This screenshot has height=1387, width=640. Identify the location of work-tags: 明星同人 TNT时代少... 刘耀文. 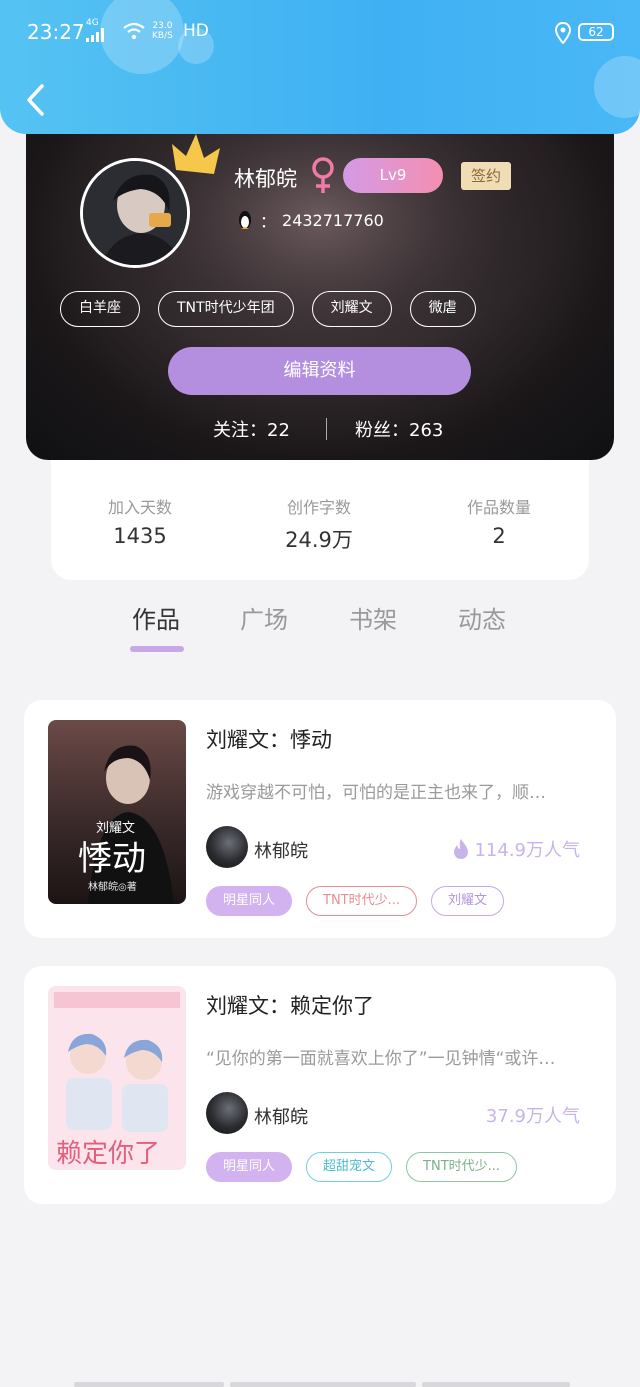
(355, 901).